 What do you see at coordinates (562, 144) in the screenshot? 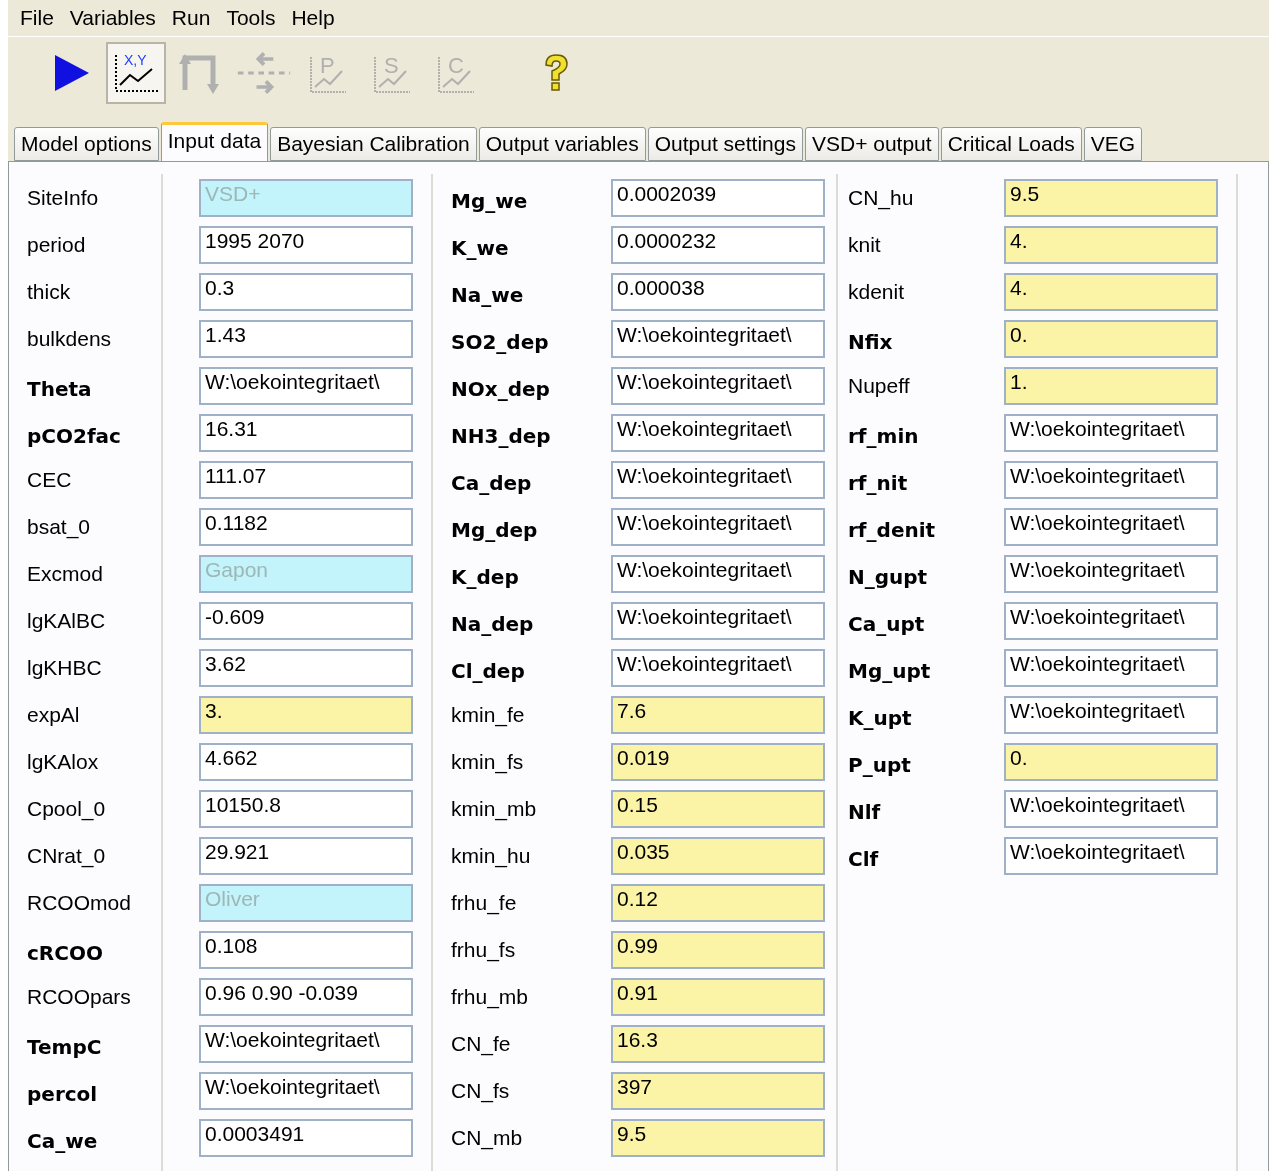
I see `tab: Output variables` at bounding box center [562, 144].